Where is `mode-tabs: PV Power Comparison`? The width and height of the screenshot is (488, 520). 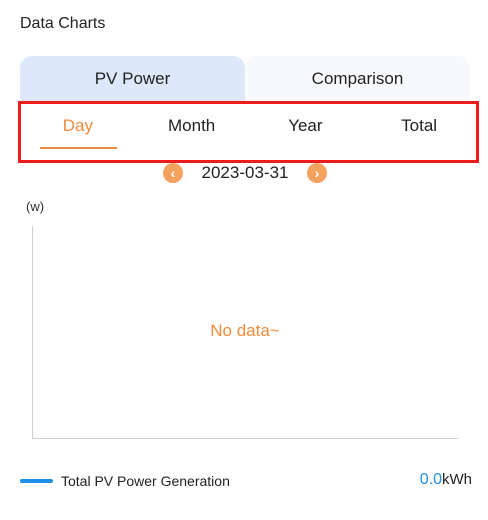
mode-tabs: PV Power Comparison is located at coordinates (245, 79).